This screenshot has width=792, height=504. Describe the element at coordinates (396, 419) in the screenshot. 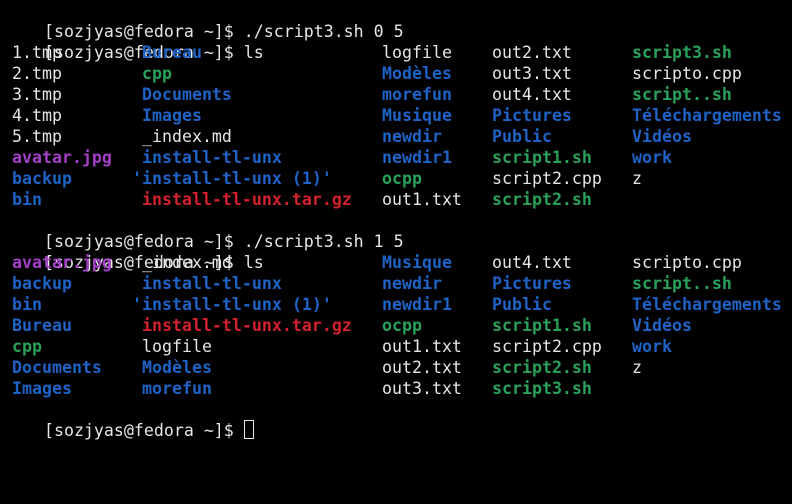

I see `prompt-line: [sozjyas@fedora ~]$` at that location.